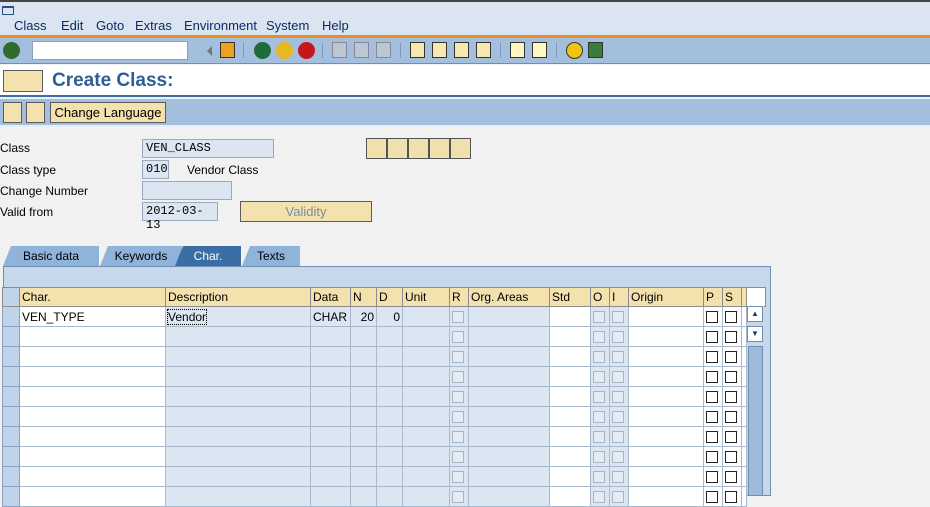 The width and height of the screenshot is (930, 507). Describe the element at coordinates (397, 148) in the screenshot. I see `edit-icon` at that location.